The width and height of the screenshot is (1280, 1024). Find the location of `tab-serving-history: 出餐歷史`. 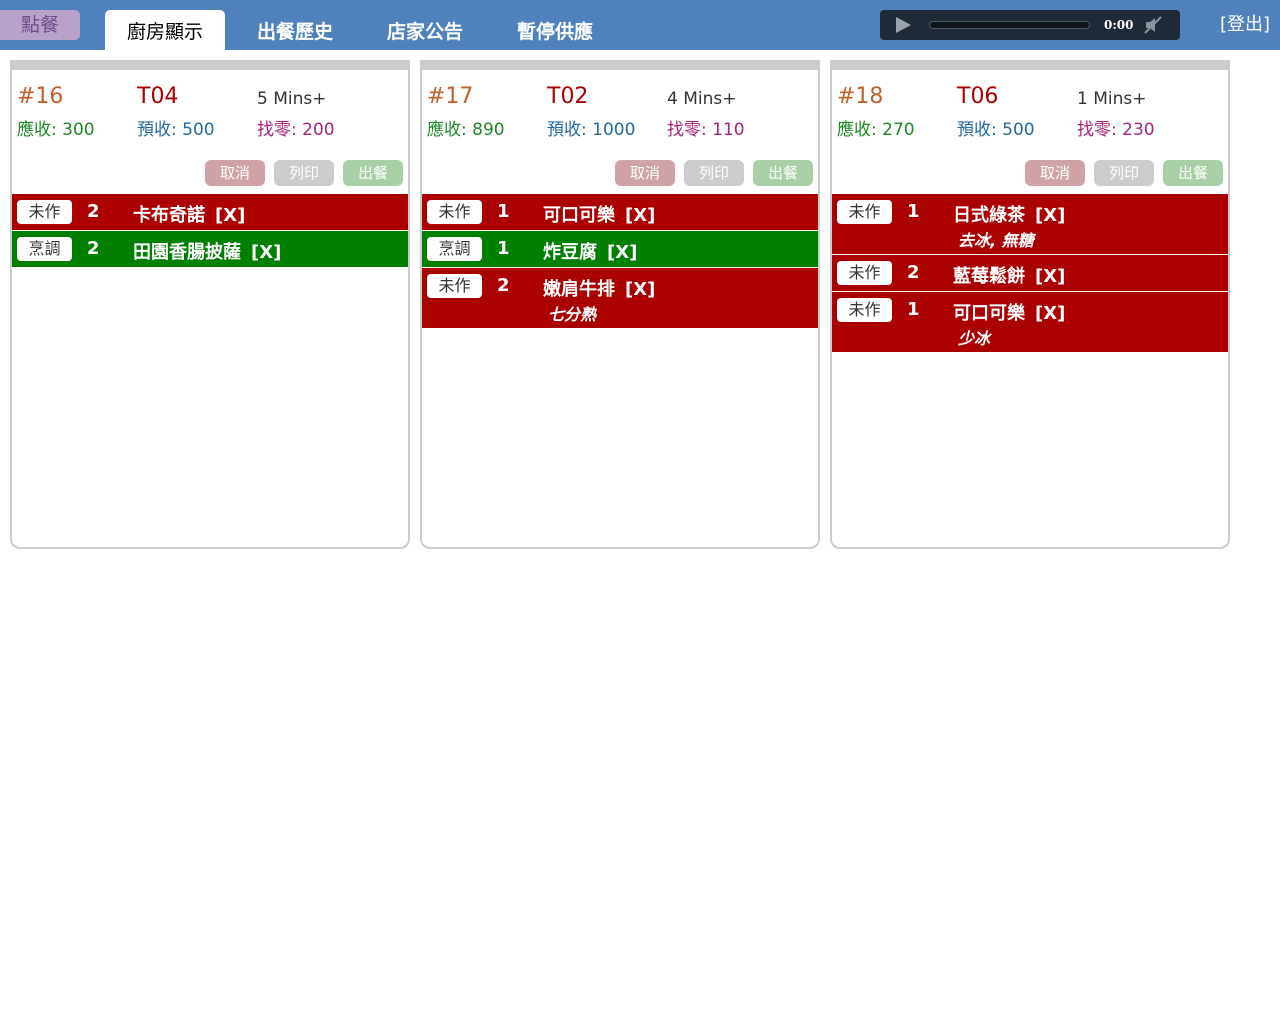

tab-serving-history: 出餐歷史 is located at coordinates (295, 30).